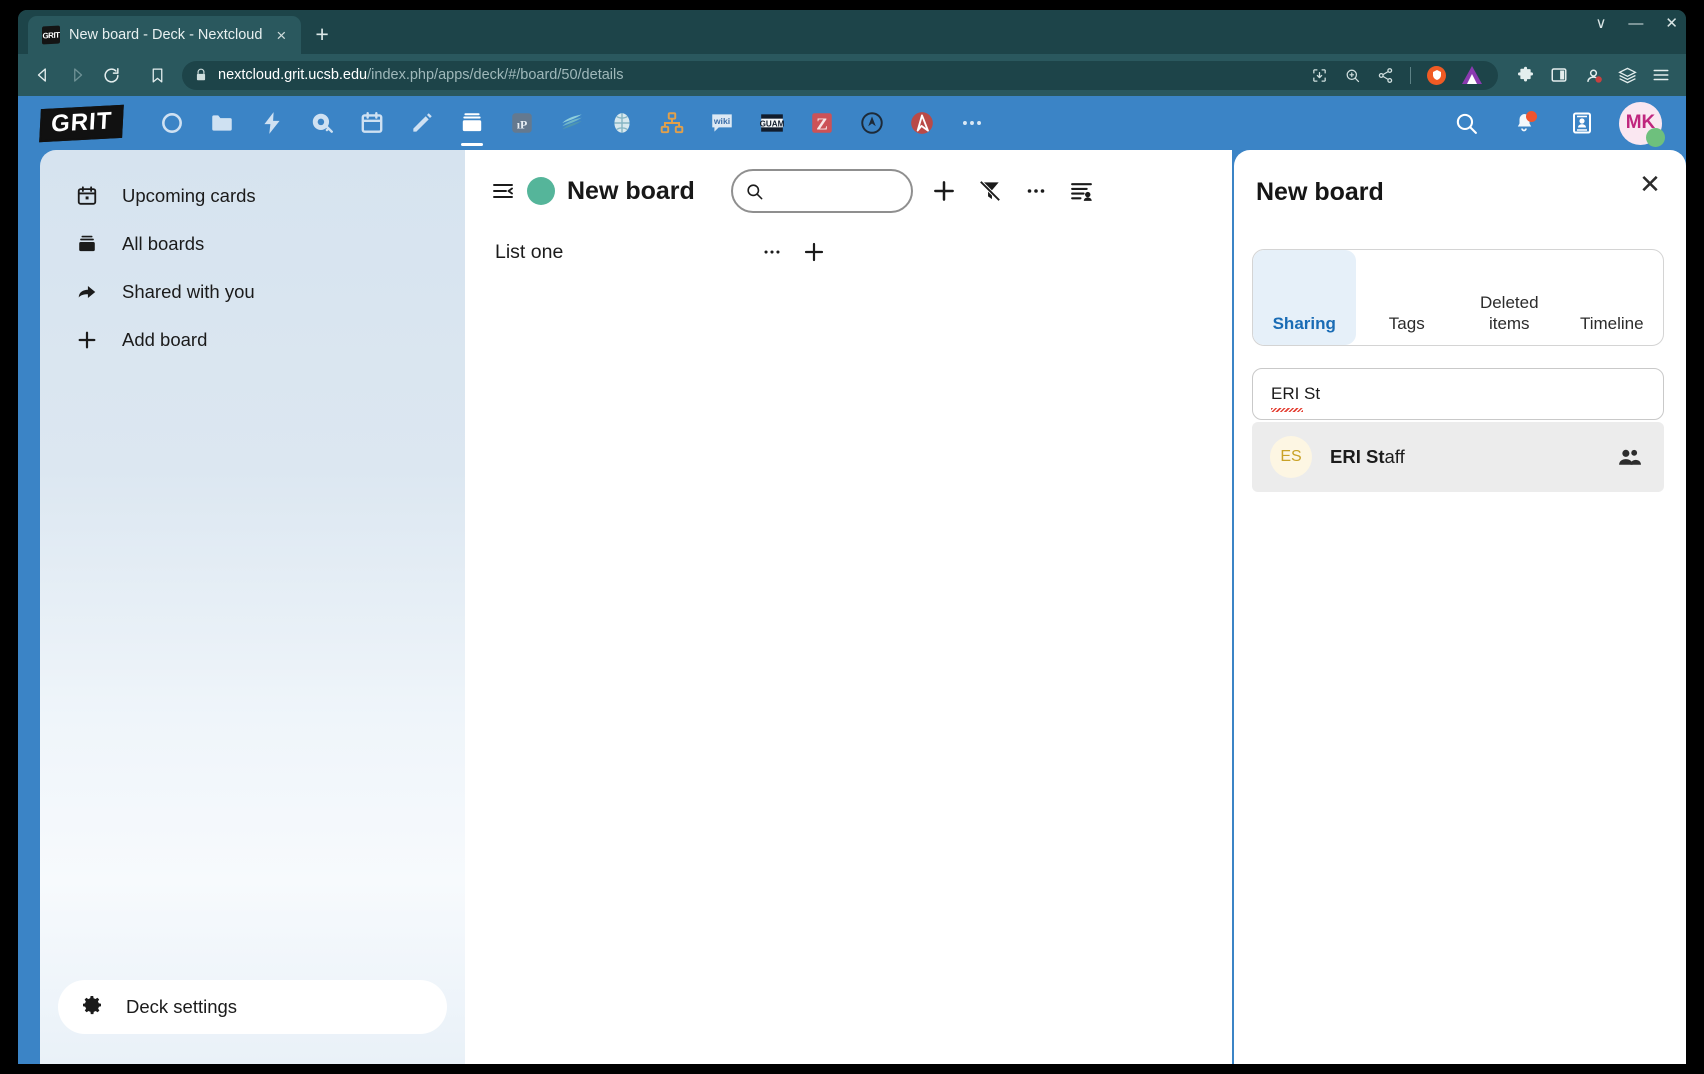  I want to click on board-stack: List one, so click(650, 252).